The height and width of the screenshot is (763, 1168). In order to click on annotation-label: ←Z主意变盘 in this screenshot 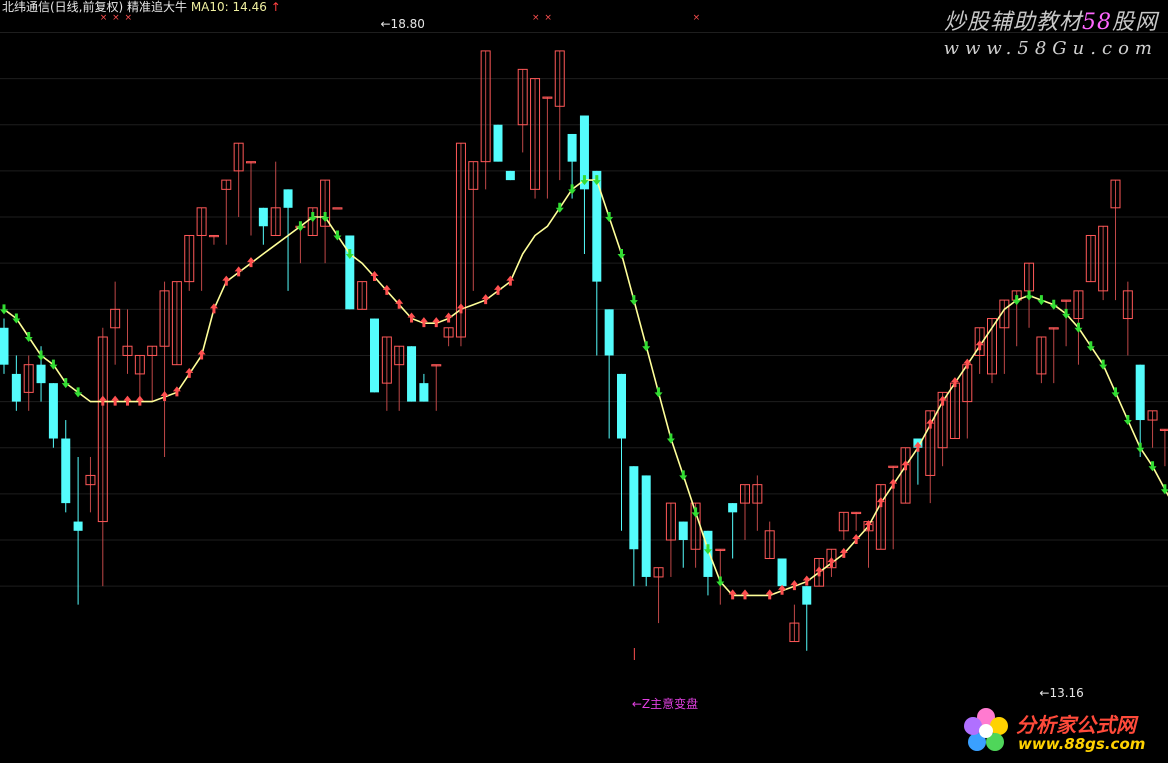, I will do `click(665, 703)`.